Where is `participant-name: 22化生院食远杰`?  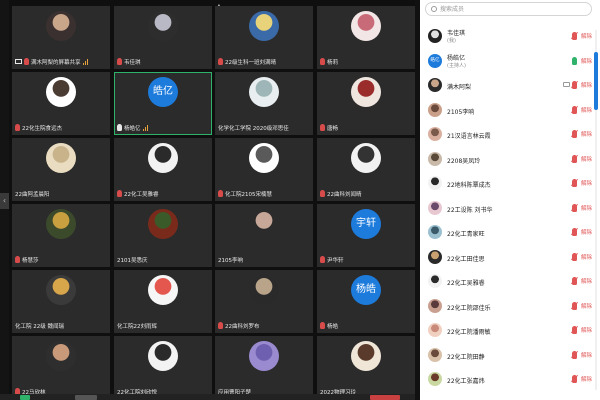 participant-name: 22化生院食远杰 is located at coordinates (42, 128).